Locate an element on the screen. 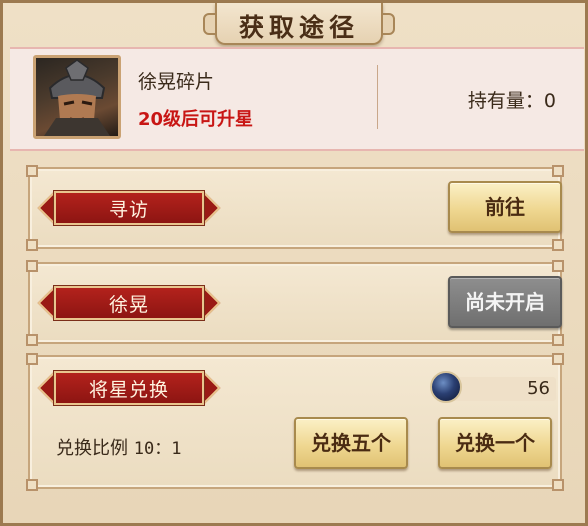  currency-count: 56 is located at coordinates (538, 388).